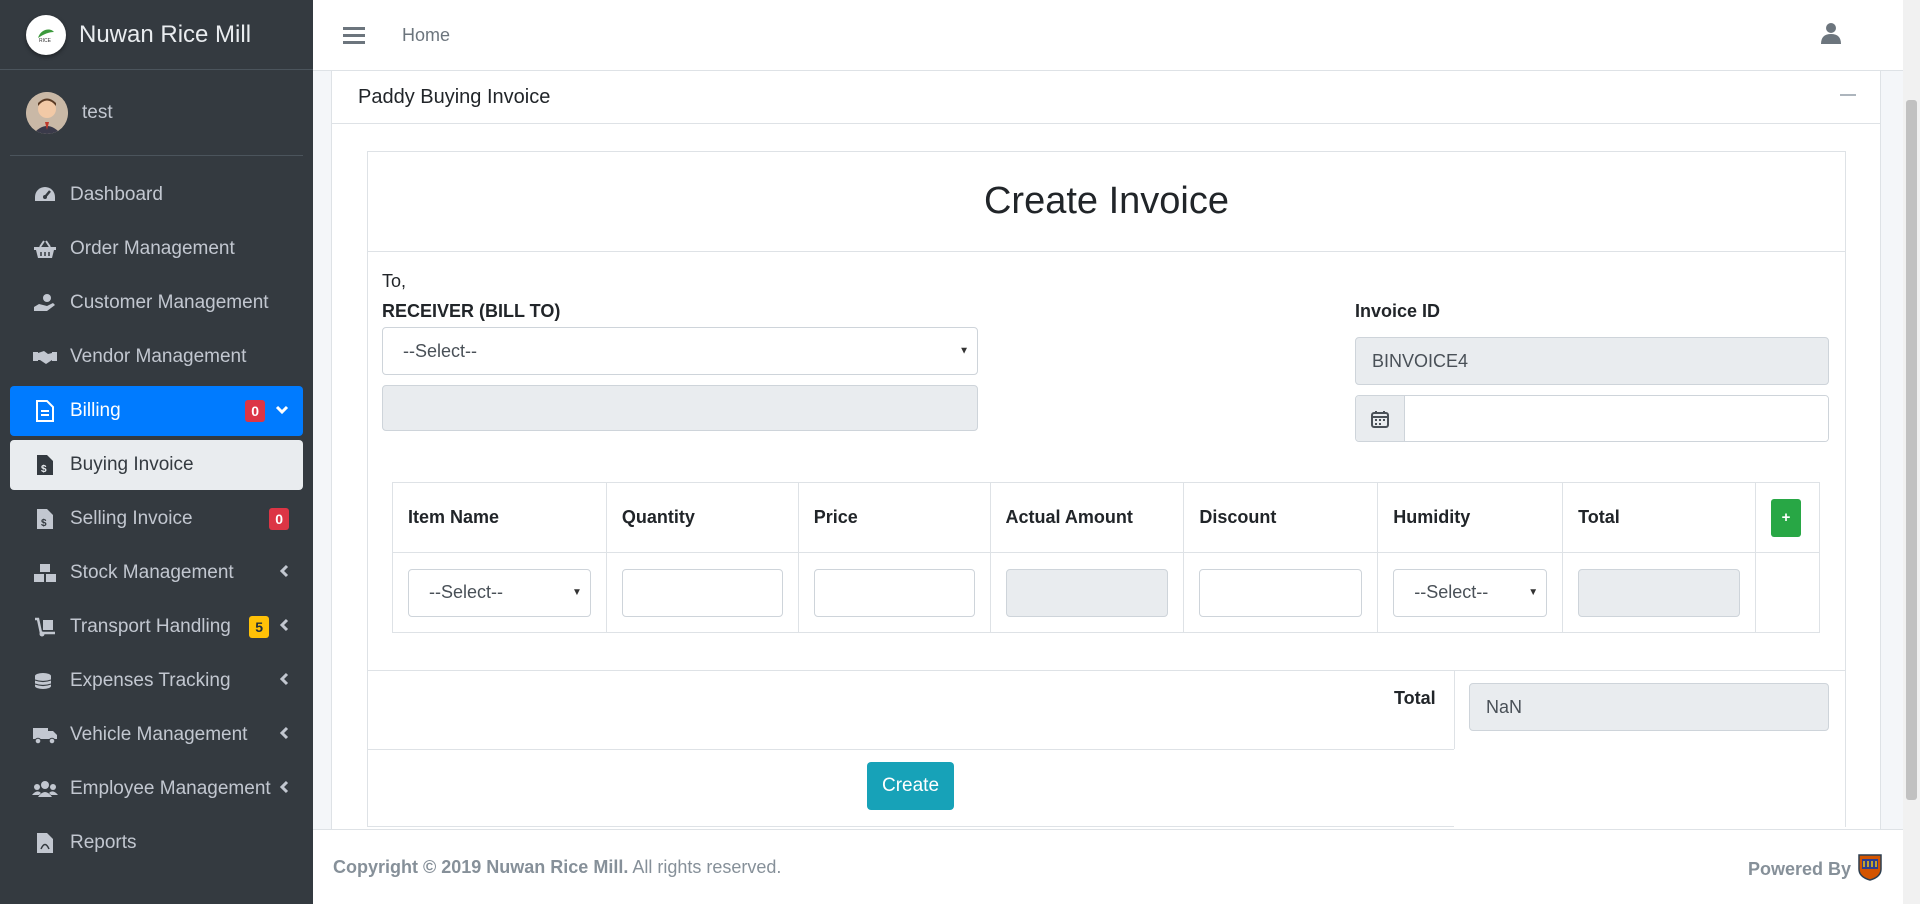 The width and height of the screenshot is (1920, 904). Describe the element at coordinates (45, 627) in the screenshot. I see `dolly-icon` at that location.